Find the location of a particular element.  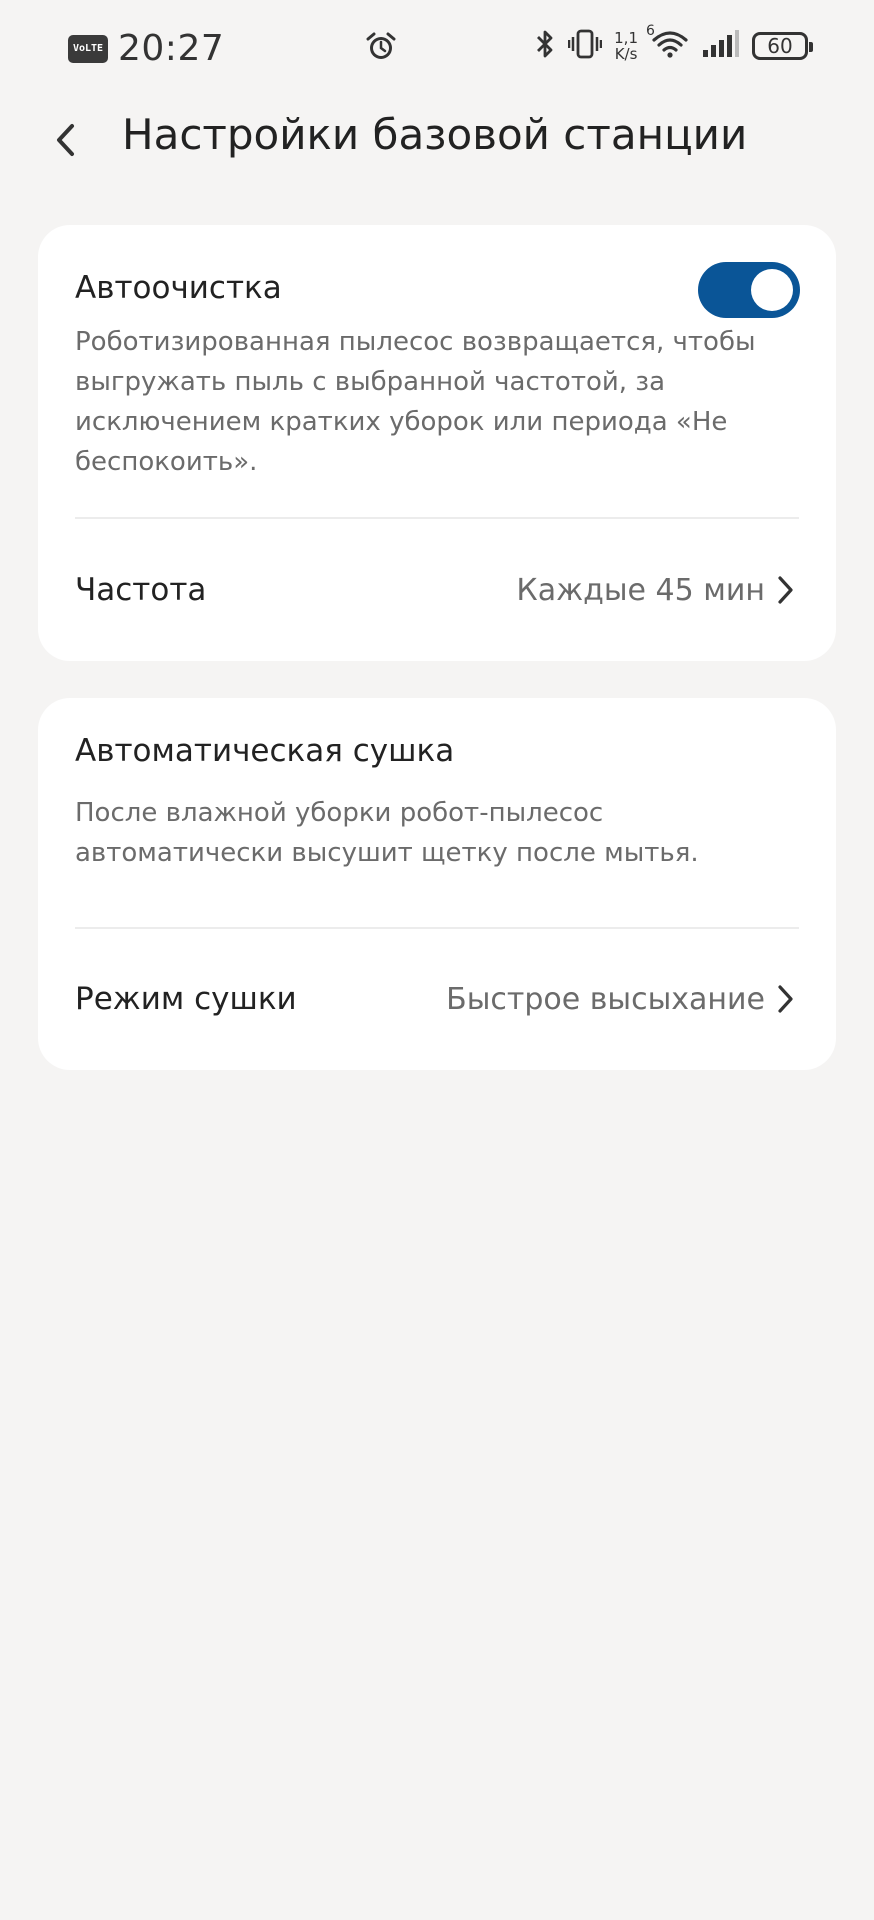

toggle-knob is located at coordinates (772, 290).